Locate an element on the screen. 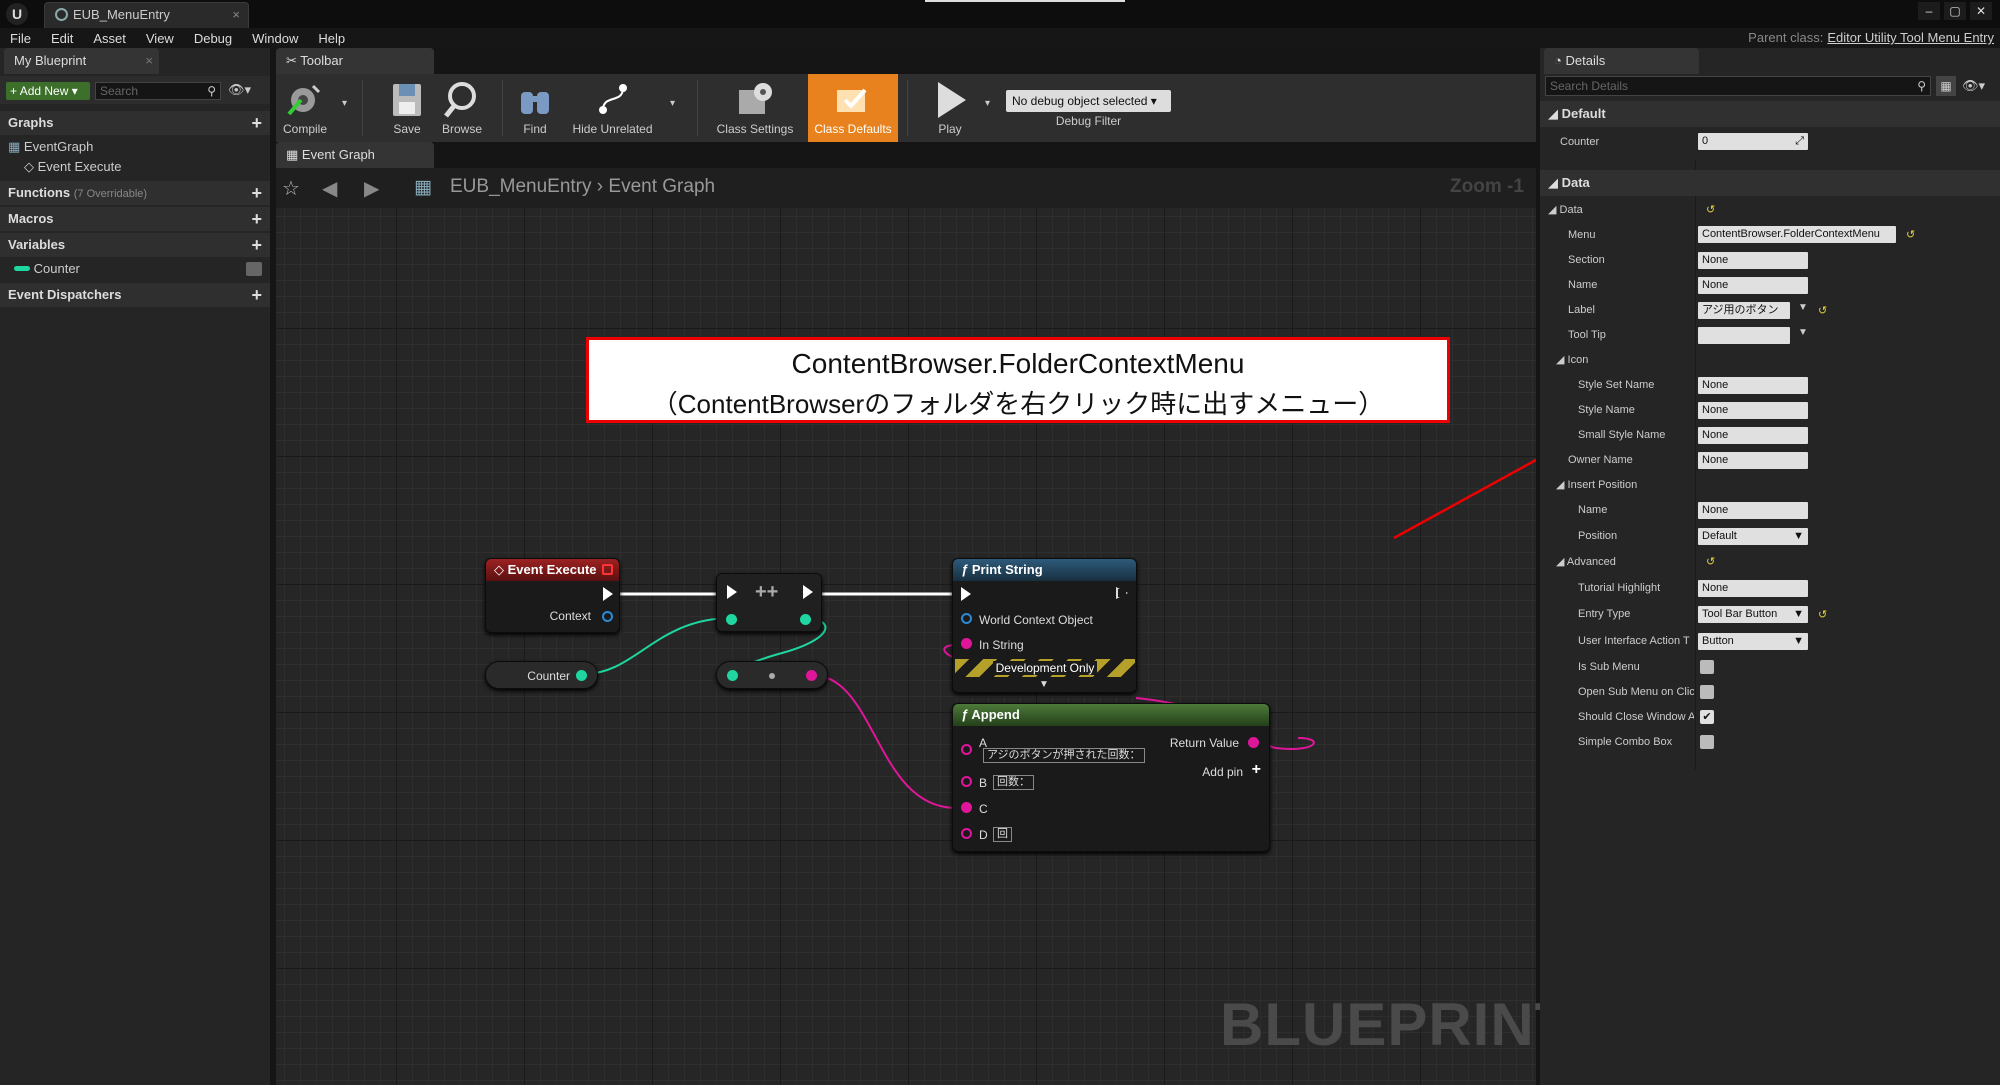  compile-button: Compile is located at coordinates (305, 108).